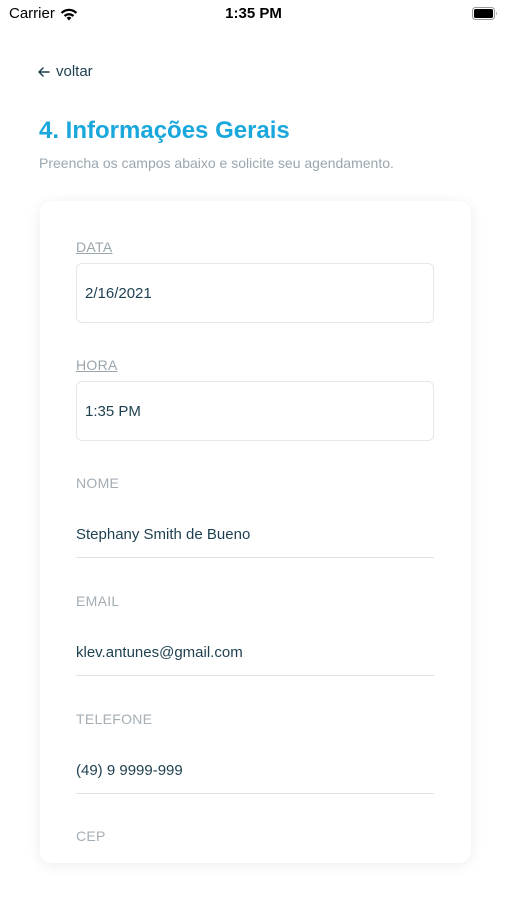 The height and width of the screenshot is (900, 507). Describe the element at coordinates (97, 365) in the screenshot. I see `time-label: HORA` at that location.